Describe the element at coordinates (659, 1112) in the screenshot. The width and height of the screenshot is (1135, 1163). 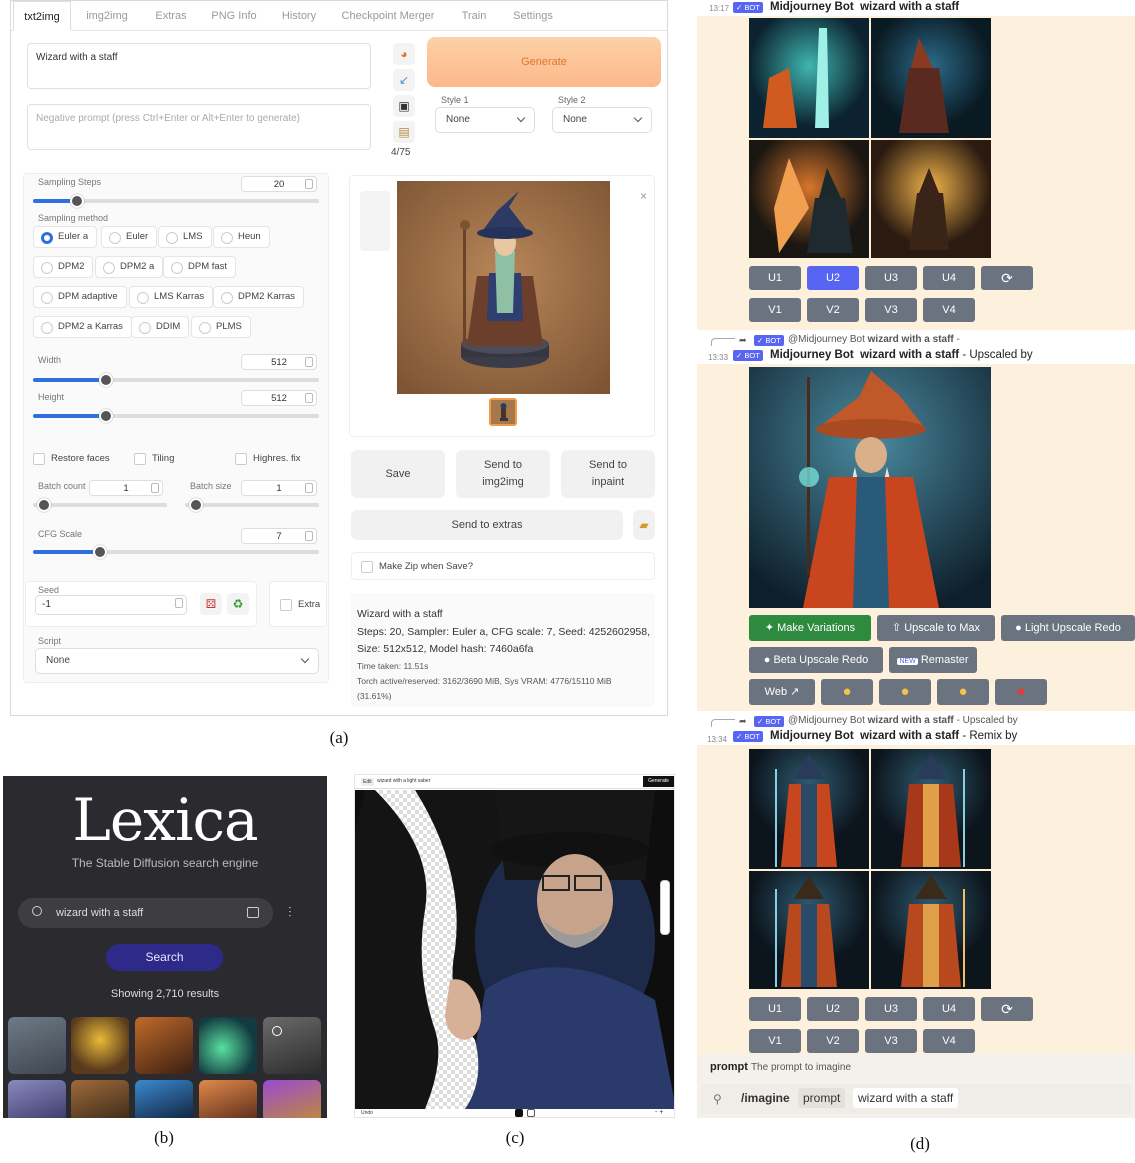
I see `zoom-controls-icon: - +` at that location.